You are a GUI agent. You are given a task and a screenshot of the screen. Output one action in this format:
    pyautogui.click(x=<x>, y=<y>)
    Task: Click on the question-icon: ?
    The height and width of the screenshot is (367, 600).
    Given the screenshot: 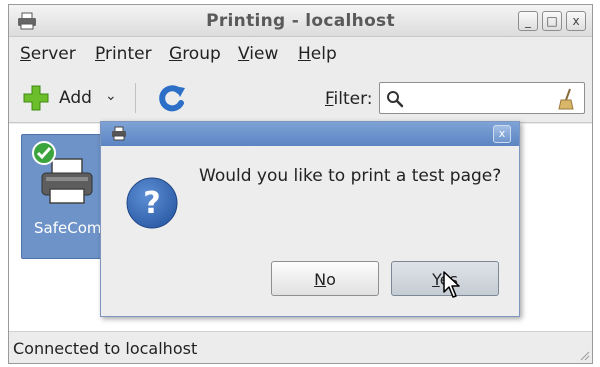 What is the action you would take?
    pyautogui.click(x=152, y=203)
    